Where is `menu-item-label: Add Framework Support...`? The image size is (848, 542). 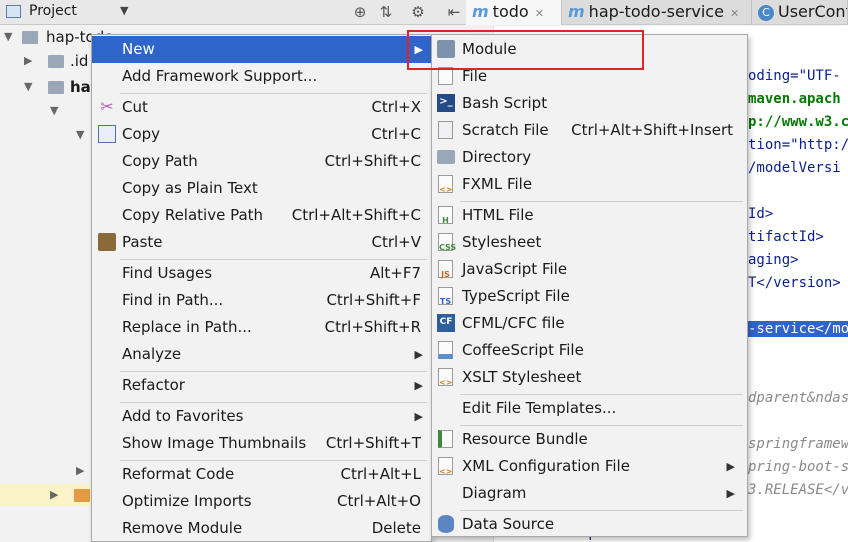
menu-item-label: Add Framework Support... is located at coordinates (220, 76).